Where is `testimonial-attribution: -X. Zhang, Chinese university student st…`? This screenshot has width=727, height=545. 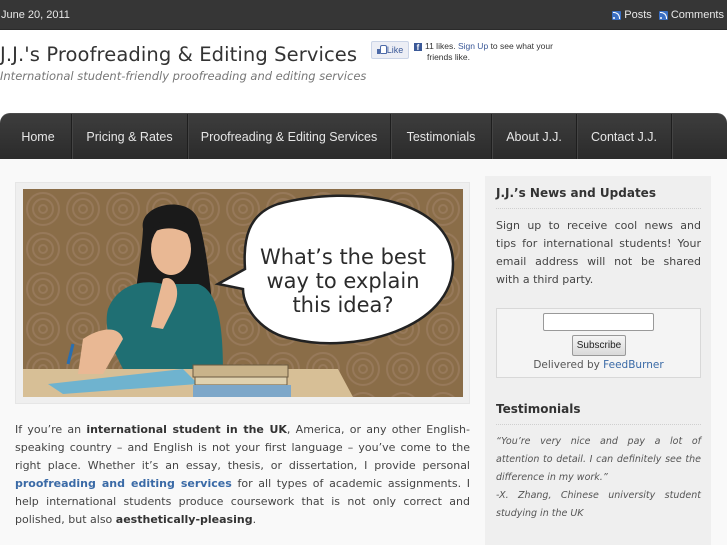 testimonial-attribution: -X. Zhang, Chinese university student st… is located at coordinates (598, 504).